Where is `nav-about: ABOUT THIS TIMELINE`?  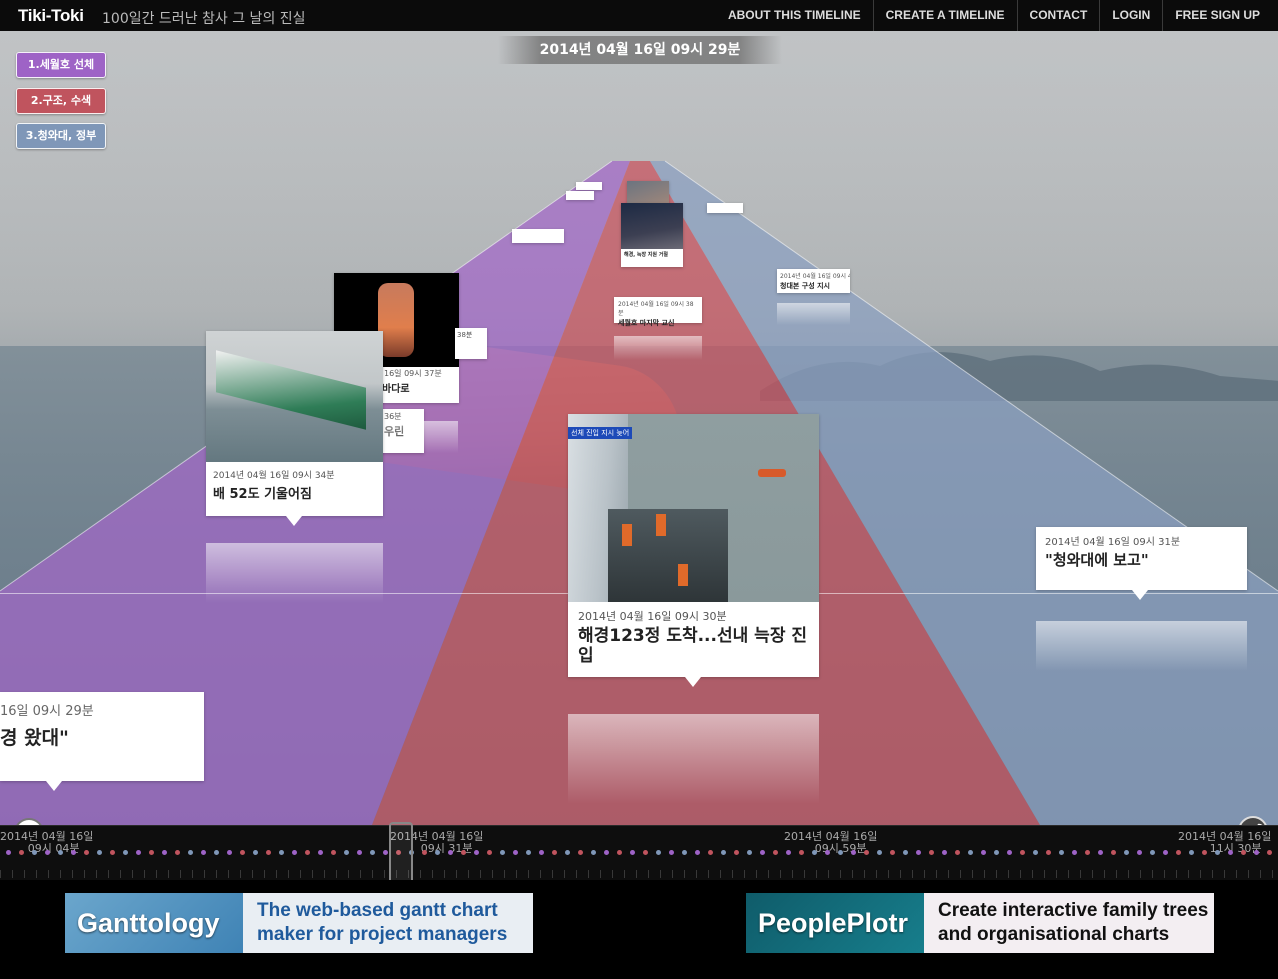 nav-about: ABOUT THIS TIMELINE is located at coordinates (794, 15).